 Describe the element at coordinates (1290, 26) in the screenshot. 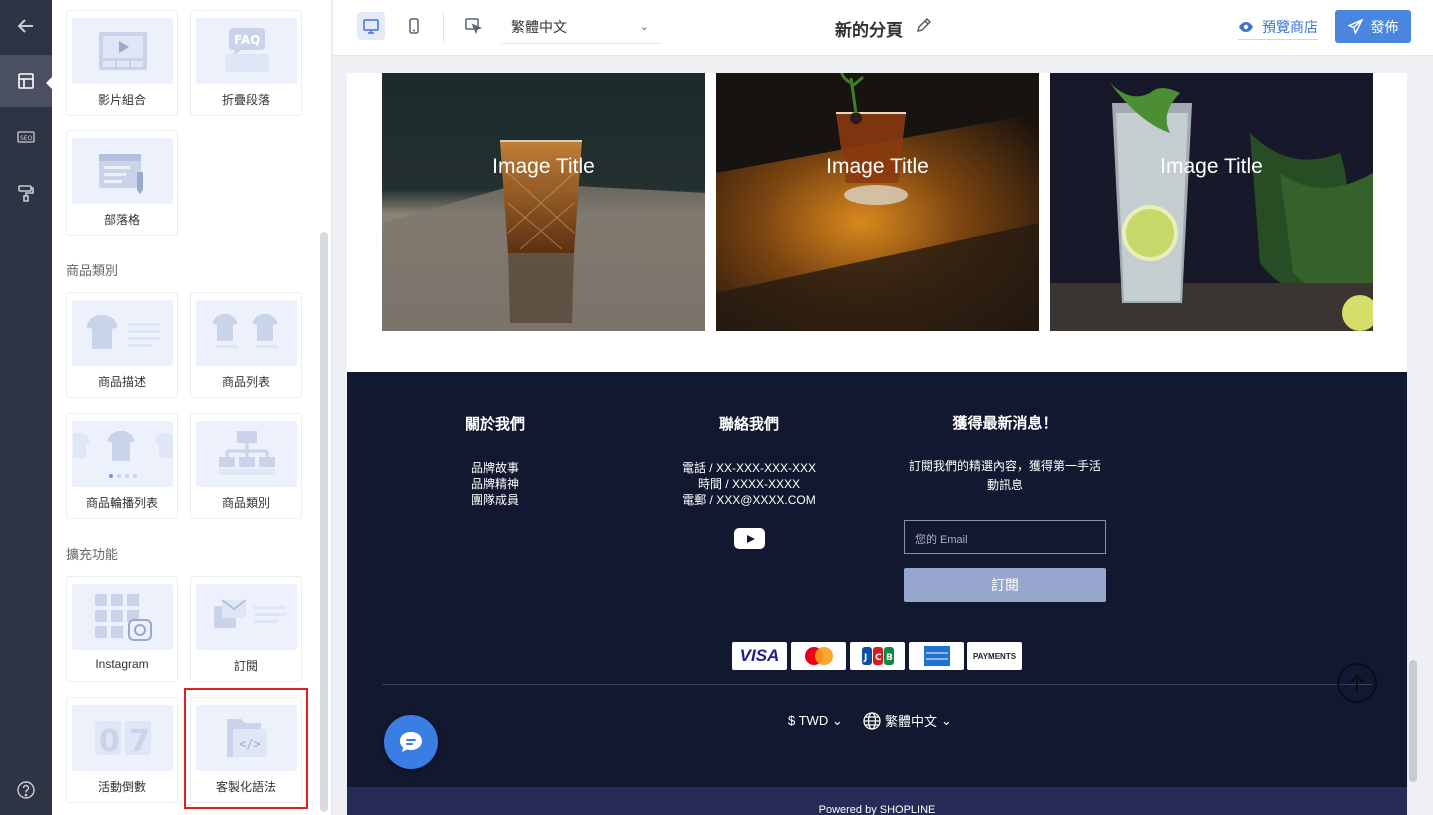

I see `preview-store-label: 預覽商店` at that location.